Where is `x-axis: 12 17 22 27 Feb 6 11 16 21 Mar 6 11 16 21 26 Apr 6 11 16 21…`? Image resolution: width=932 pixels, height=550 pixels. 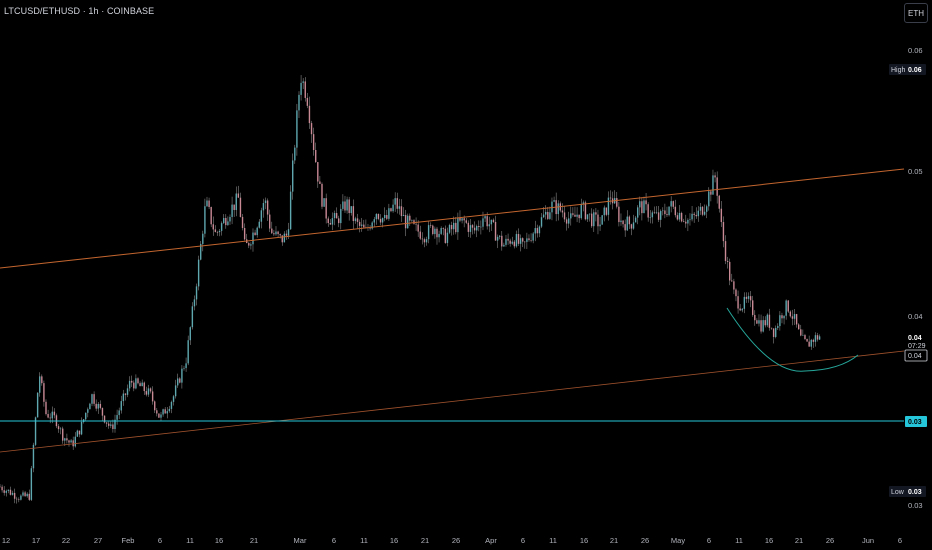 x-axis: 12 17 22 27 Feb 6 11 16 21 Mar 6 11 16 21 26 Apr 6 11 16 21… is located at coordinates (452, 540).